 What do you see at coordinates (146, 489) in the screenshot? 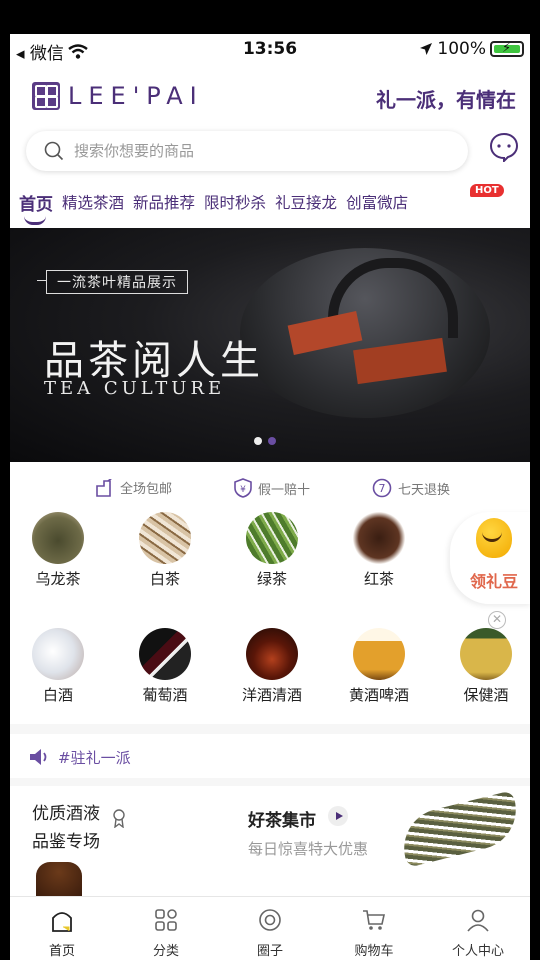
I see `service-label: 全场包邮` at bounding box center [146, 489].